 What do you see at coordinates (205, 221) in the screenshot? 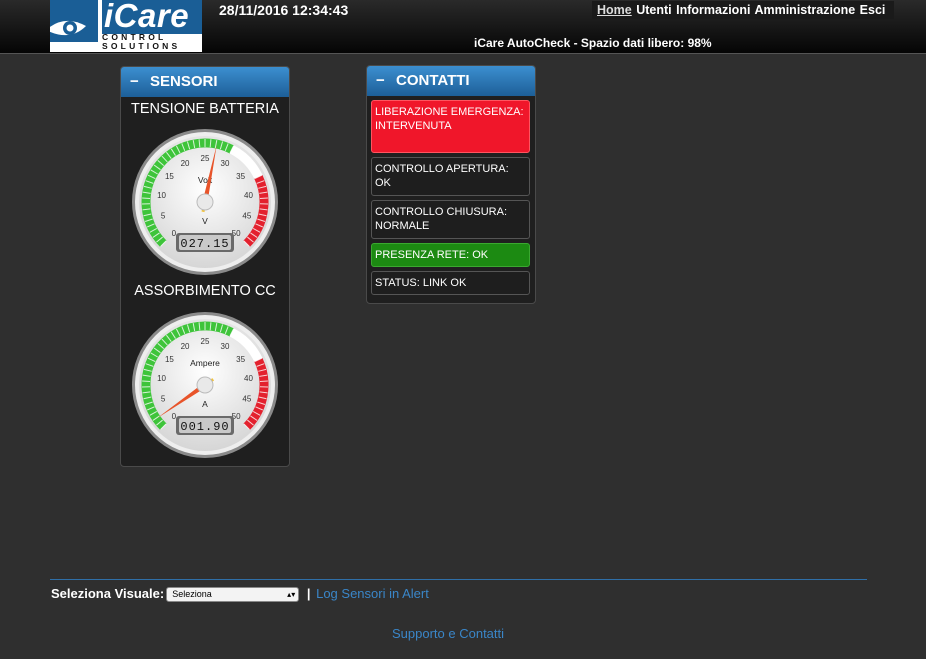
I see `gauge-unit: V` at bounding box center [205, 221].